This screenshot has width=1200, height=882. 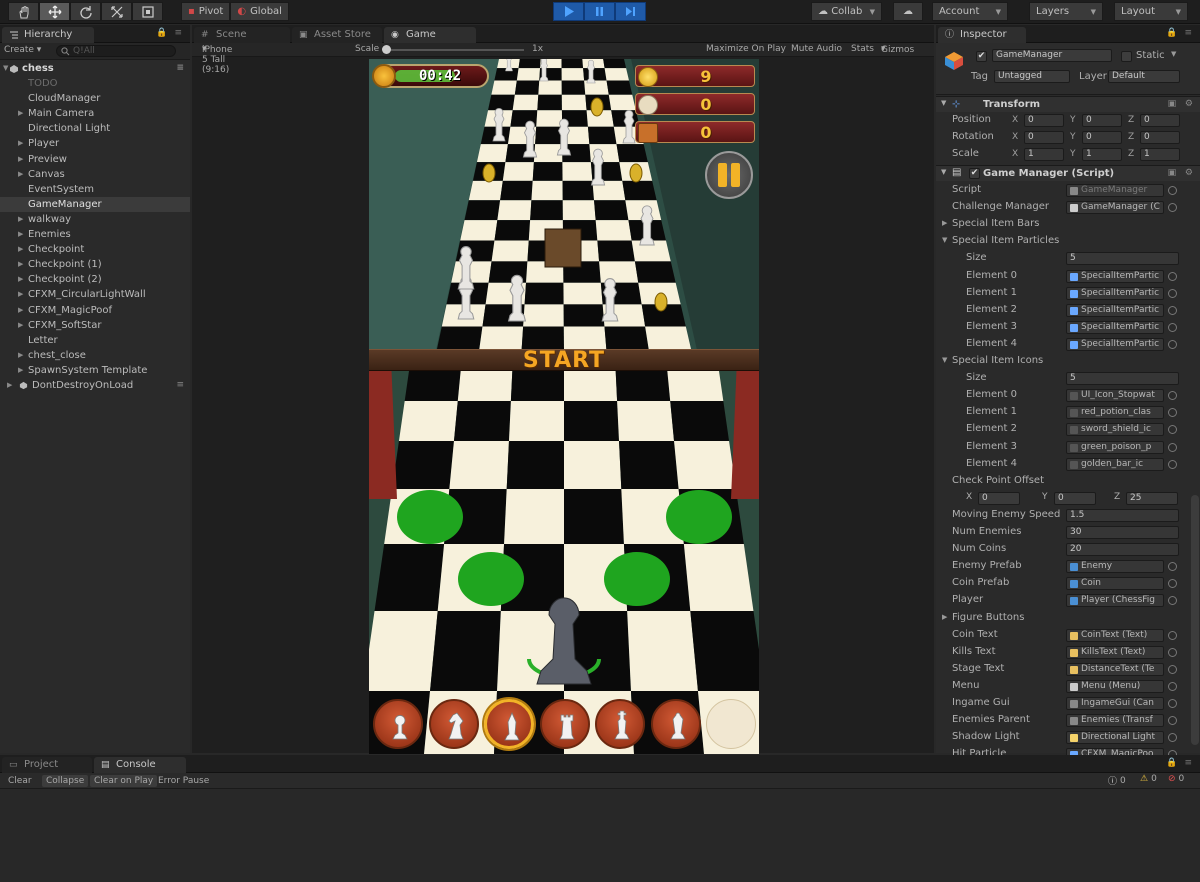 What do you see at coordinates (1160, 120) in the screenshot?
I see `position-z-field: 0` at bounding box center [1160, 120].